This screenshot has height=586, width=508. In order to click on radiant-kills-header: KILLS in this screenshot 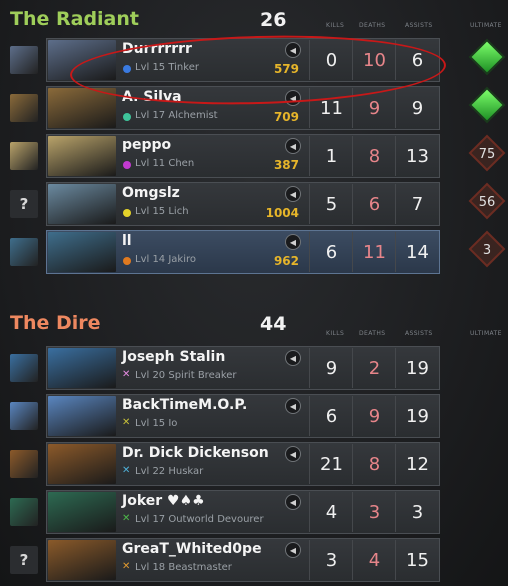, I will do `click(335, 25)`.